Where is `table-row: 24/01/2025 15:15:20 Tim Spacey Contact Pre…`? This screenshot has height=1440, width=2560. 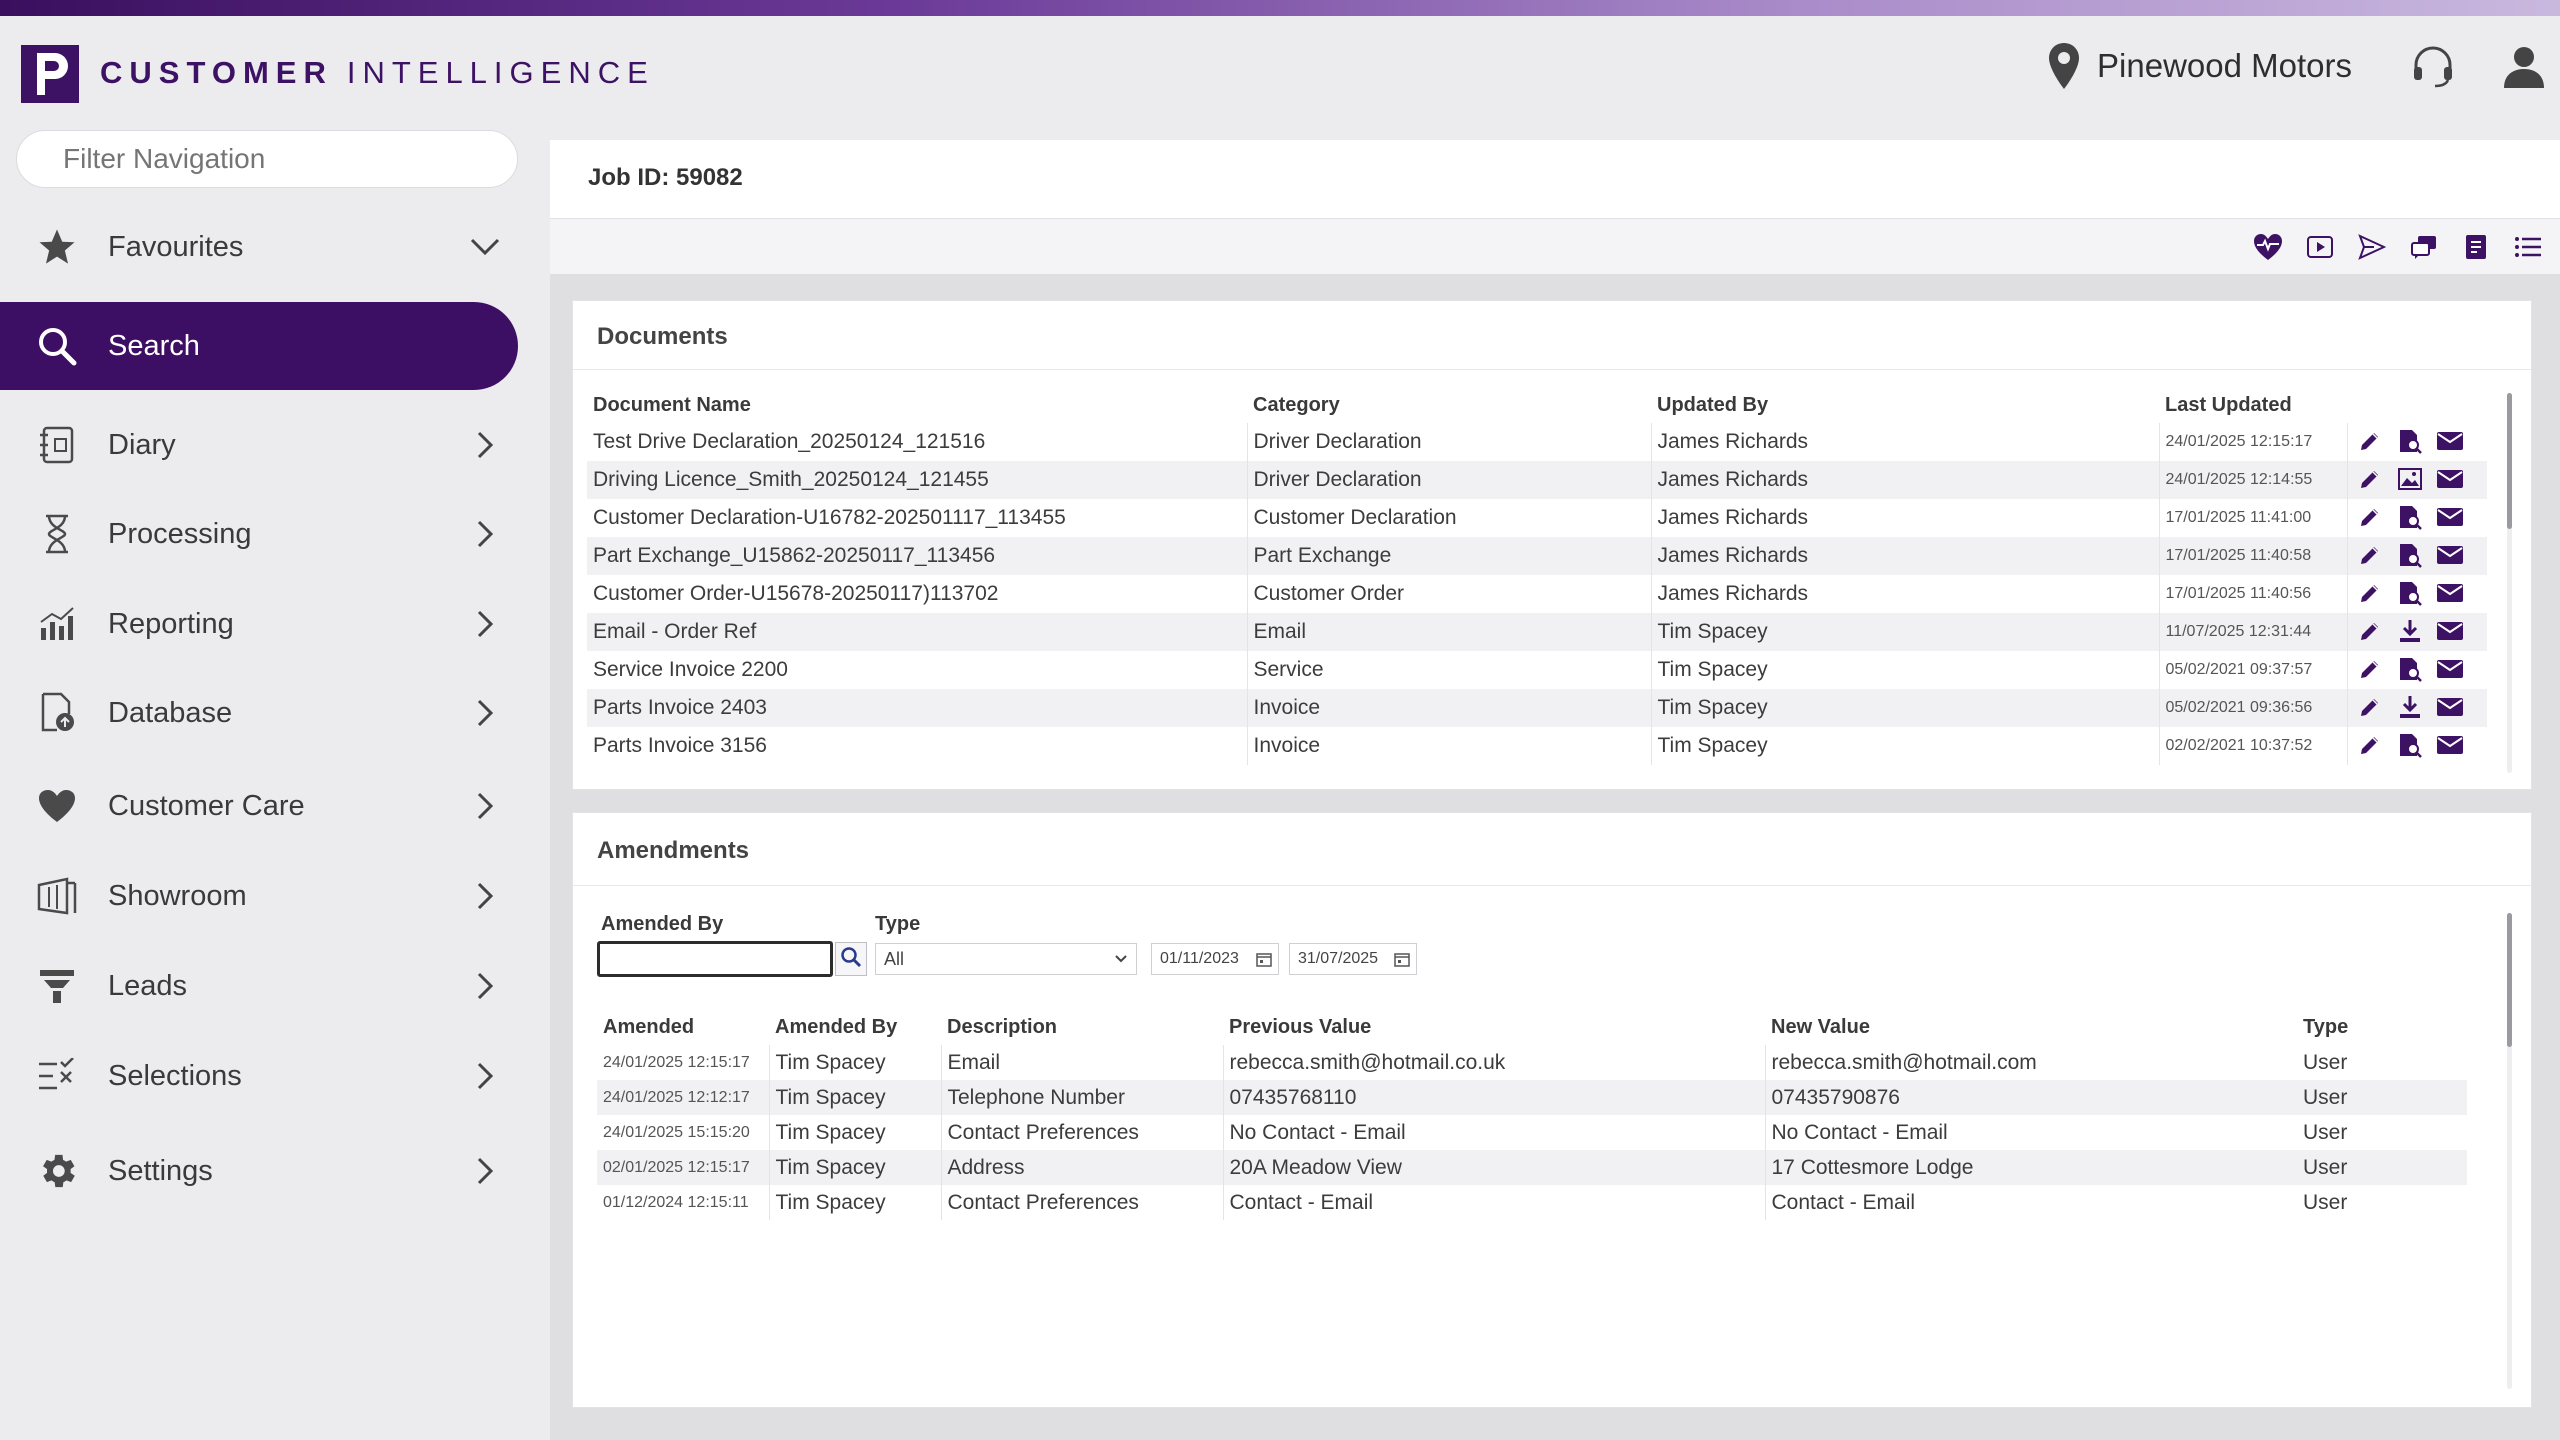
table-row: 24/01/2025 15:15:20 Tim Spacey Contact Pre… is located at coordinates (1532, 1132).